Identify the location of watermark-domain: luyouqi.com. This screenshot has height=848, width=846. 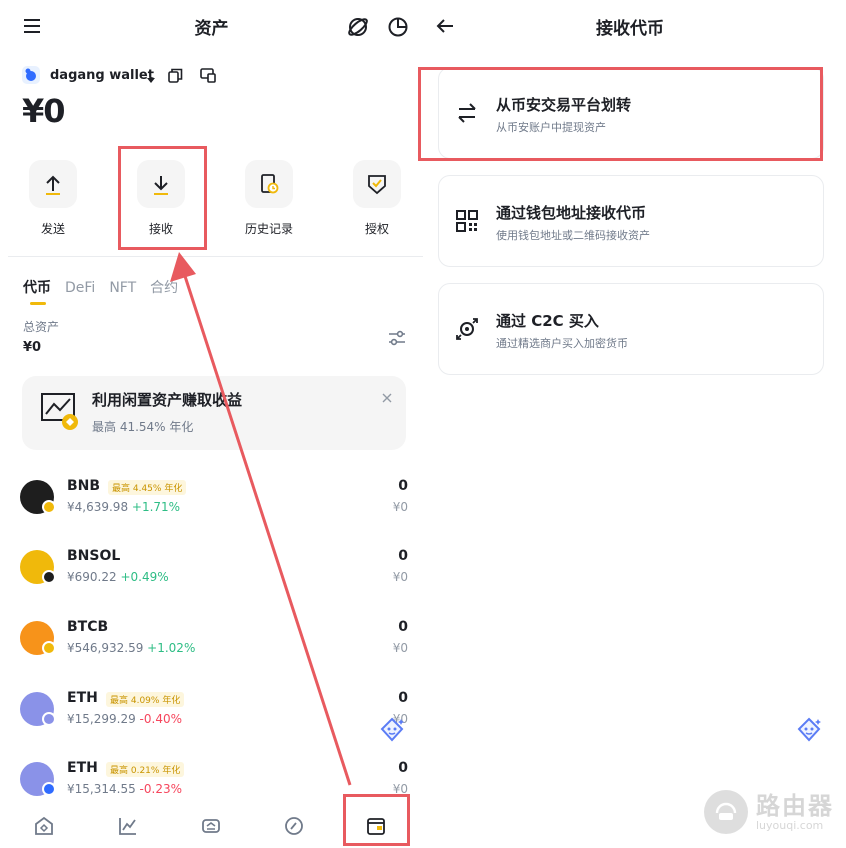
(790, 825).